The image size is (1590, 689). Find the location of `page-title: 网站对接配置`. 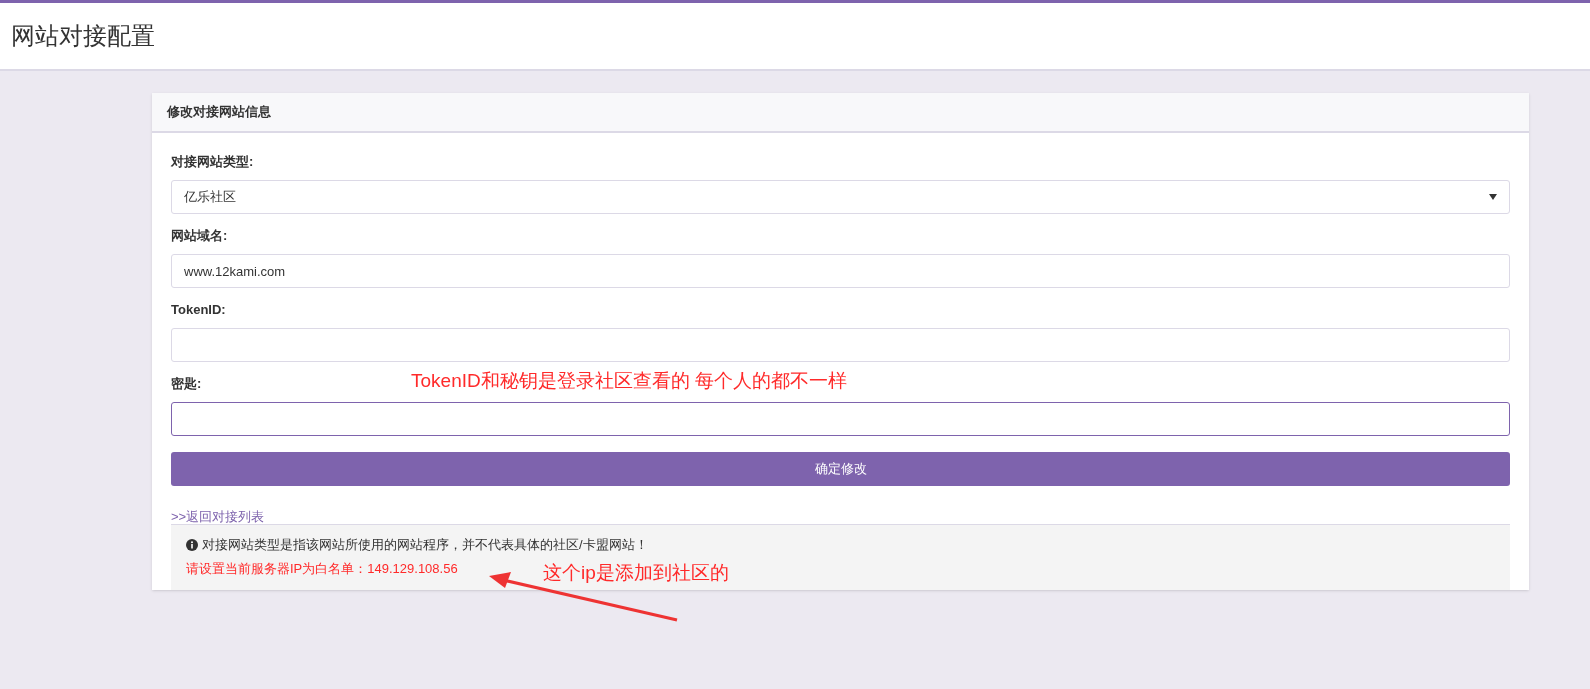

page-title: 网站对接配置 is located at coordinates (83, 36).